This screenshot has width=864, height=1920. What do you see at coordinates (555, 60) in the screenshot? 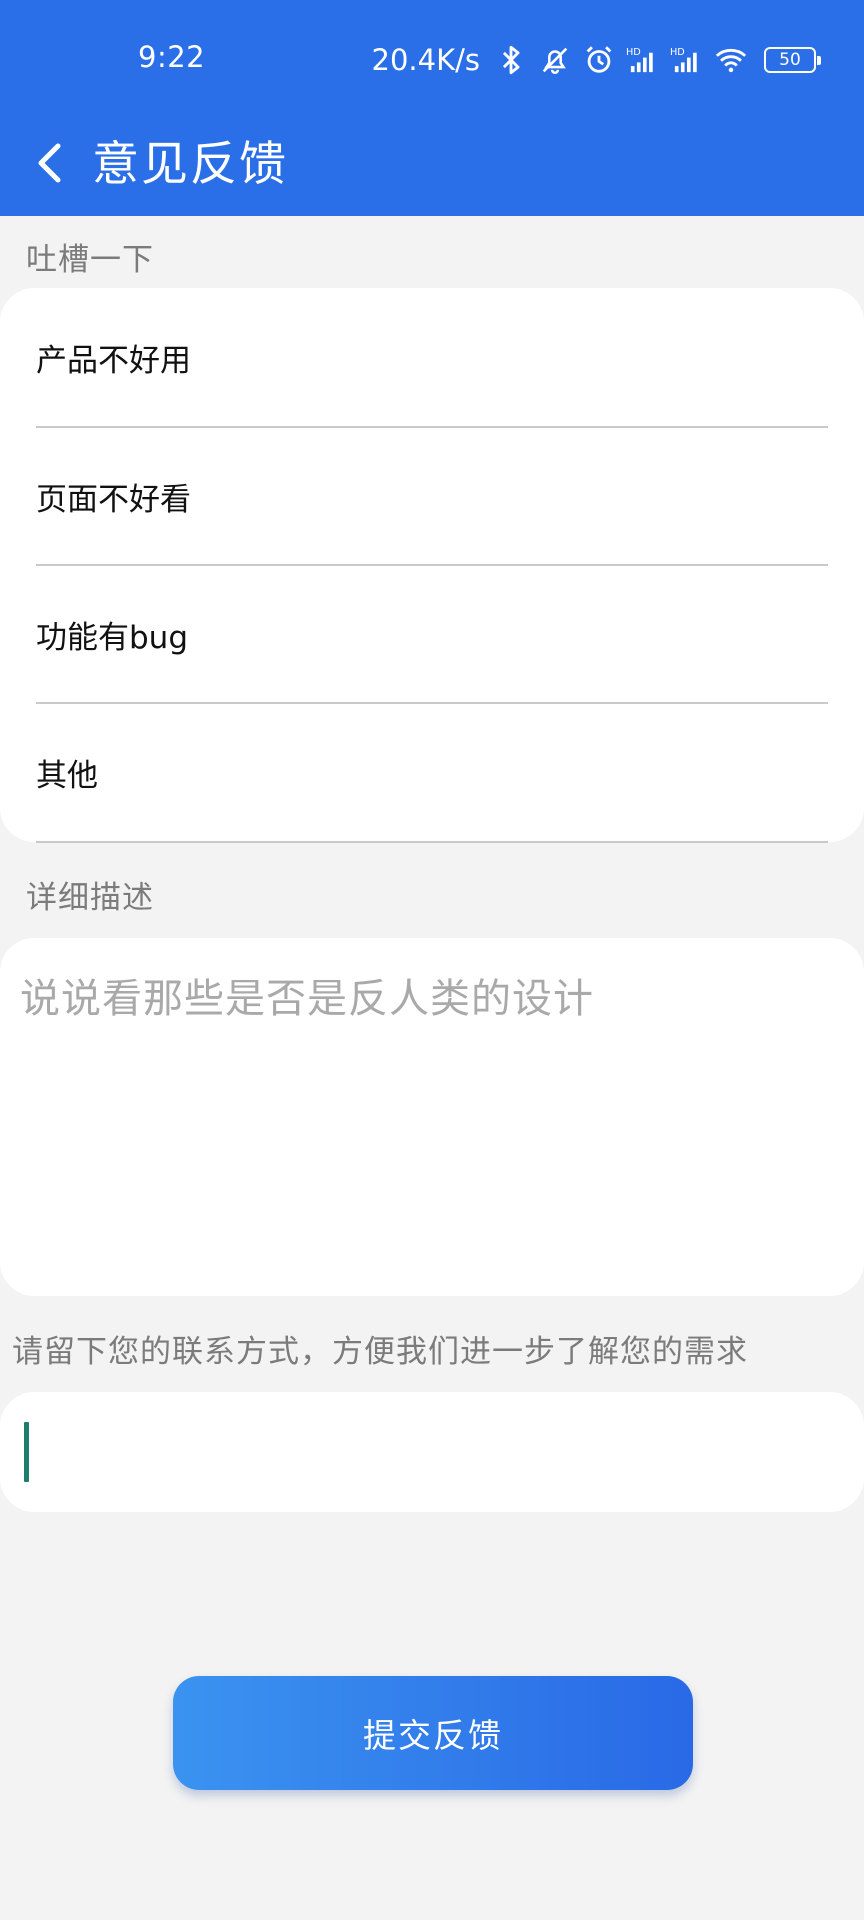
I see `mute-bell-icon` at bounding box center [555, 60].